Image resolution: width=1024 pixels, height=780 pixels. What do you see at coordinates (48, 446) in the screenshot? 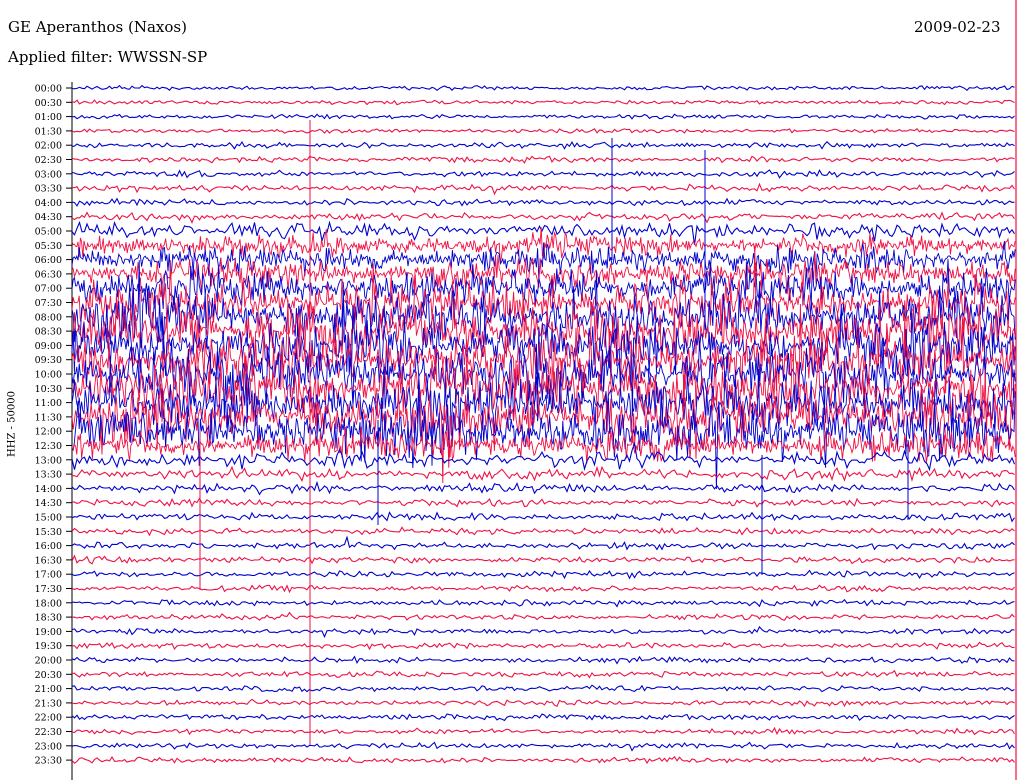
I see `time-tick-label: 12:30` at bounding box center [48, 446].